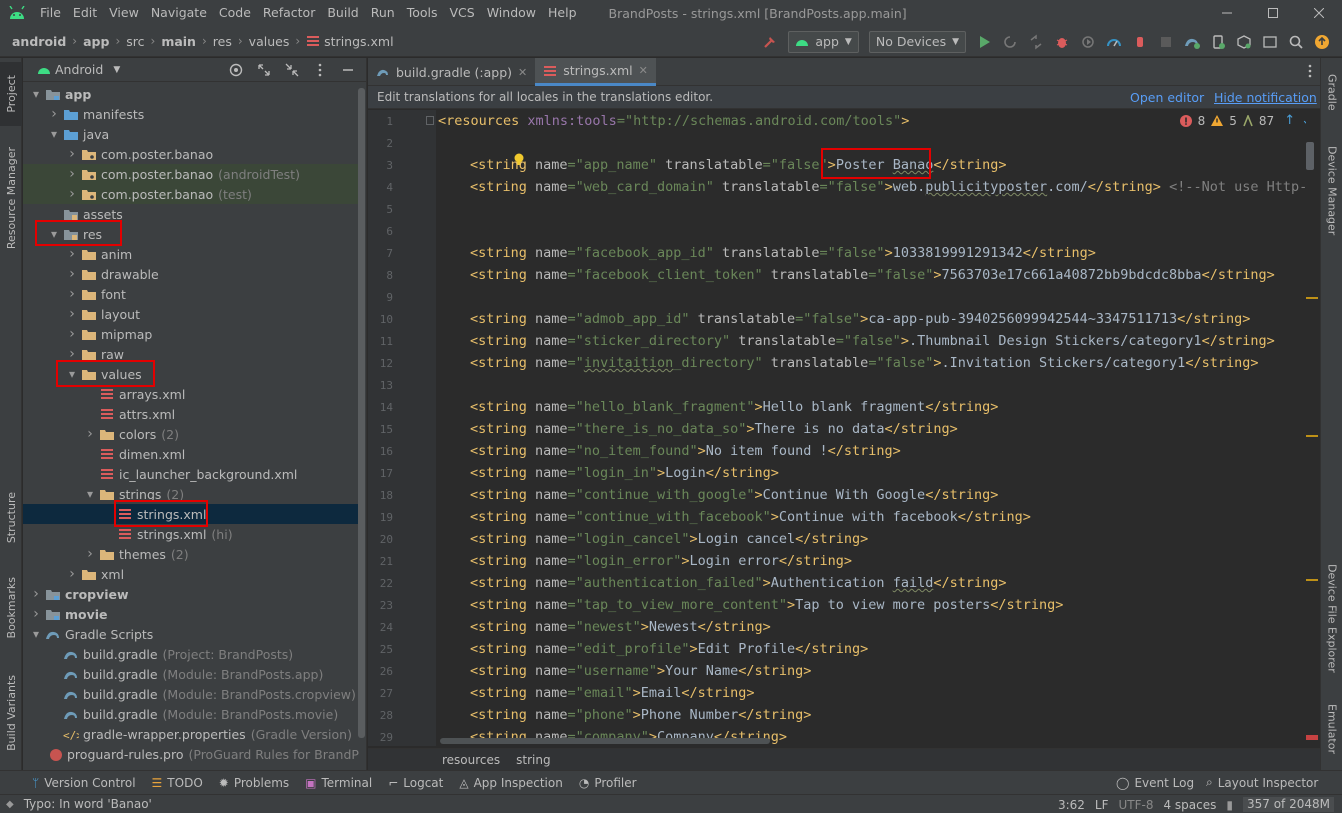 This screenshot has height=813, width=1342. Describe the element at coordinates (1288, 804) in the screenshot. I see `memory-indicator: 357 of 2048M` at that location.